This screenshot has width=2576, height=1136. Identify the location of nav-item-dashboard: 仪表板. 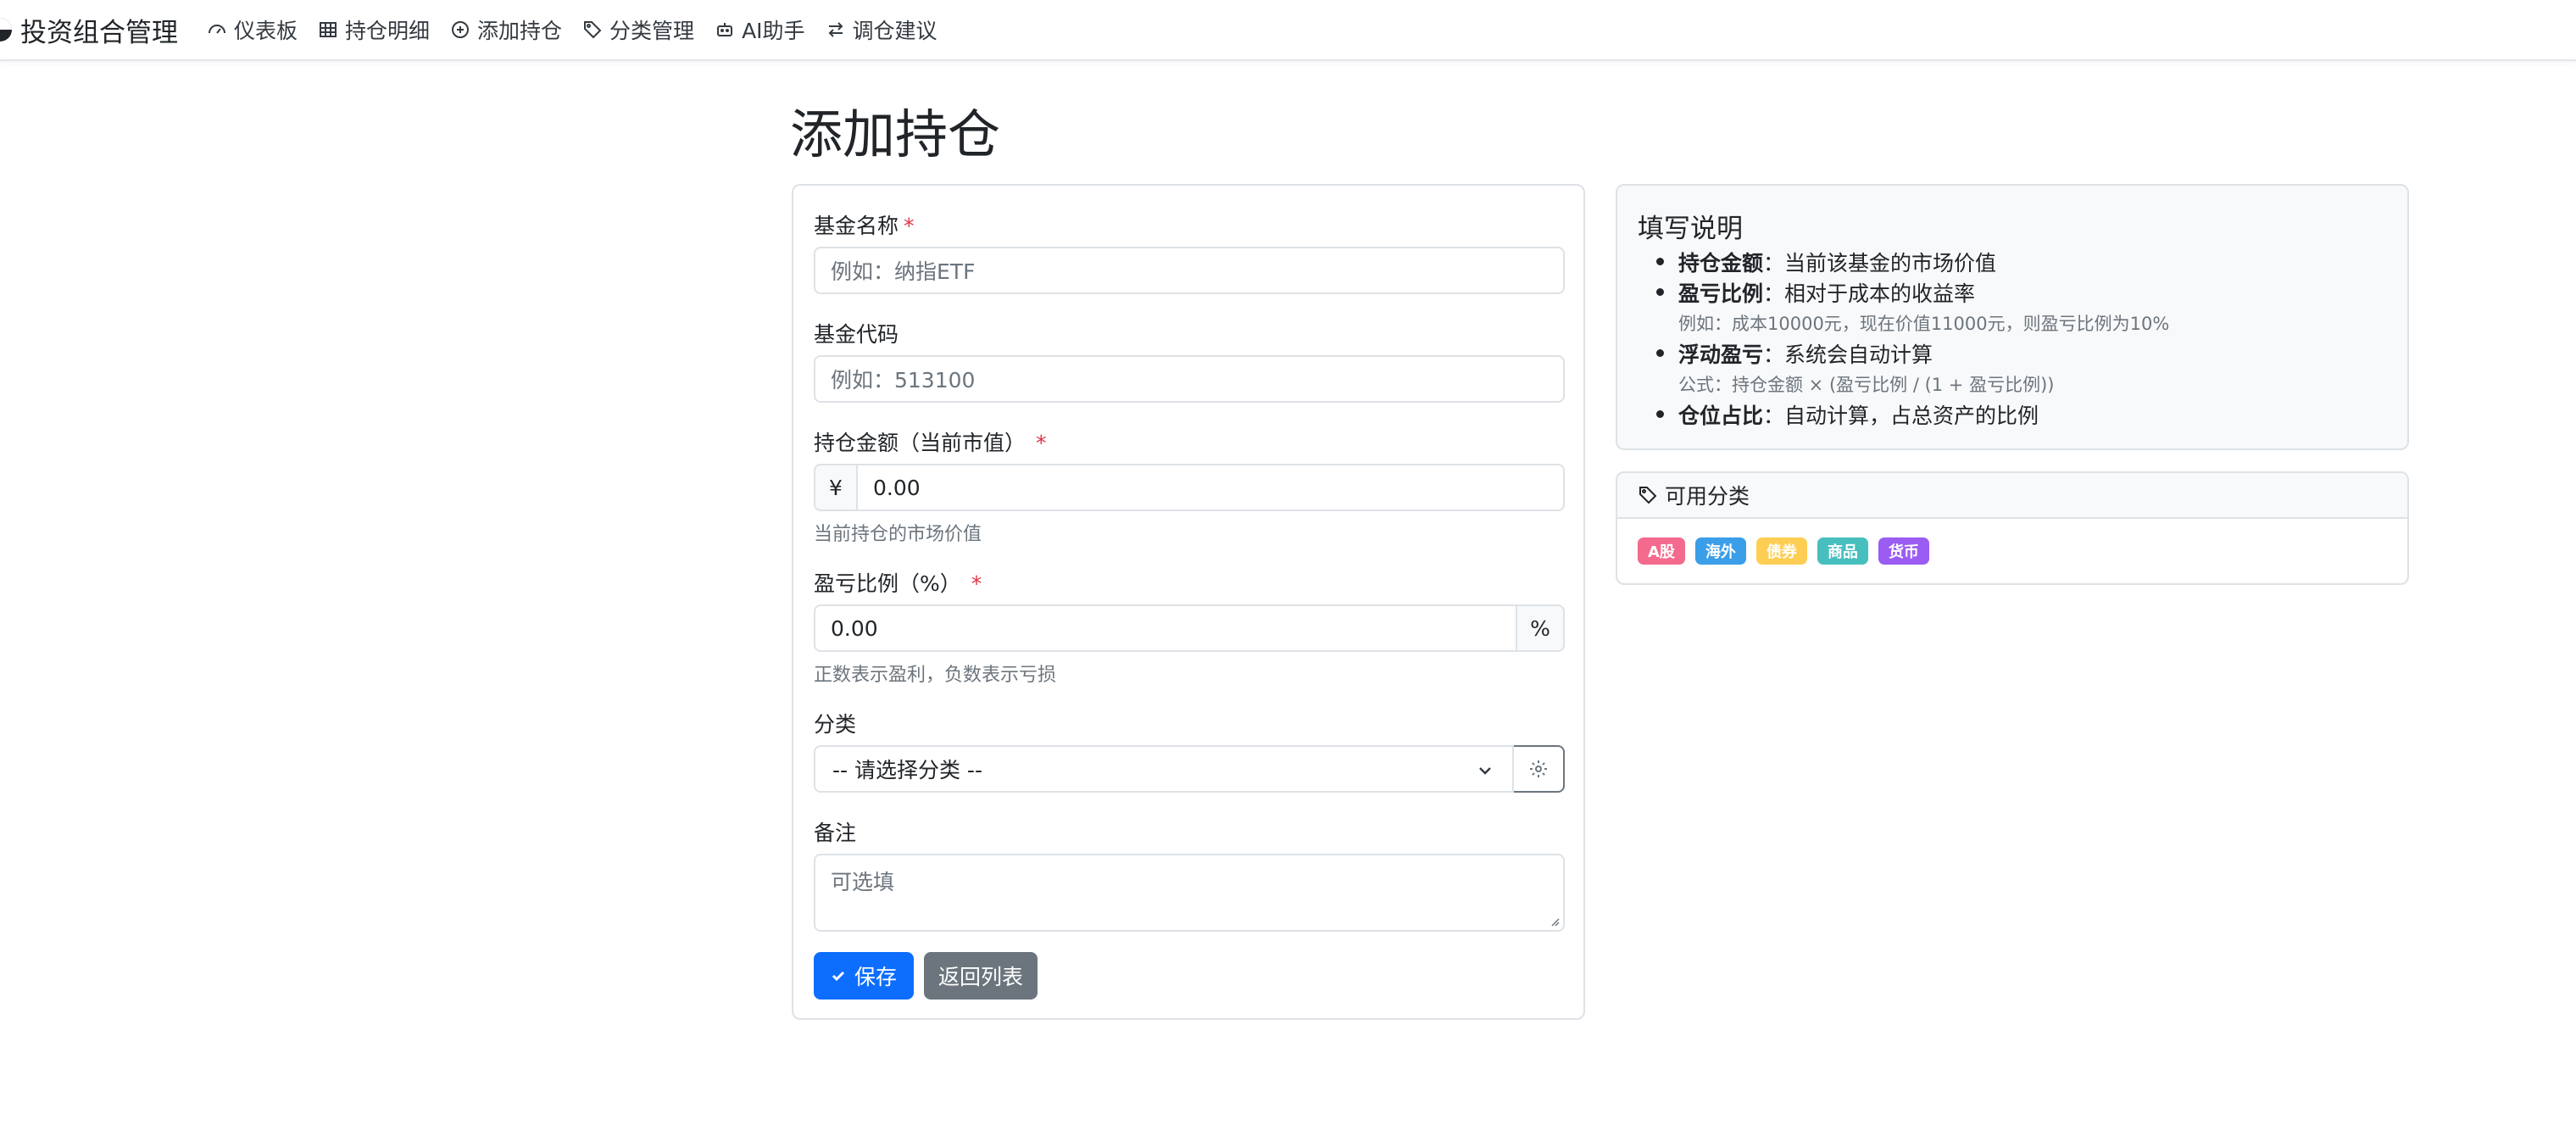
(252, 29).